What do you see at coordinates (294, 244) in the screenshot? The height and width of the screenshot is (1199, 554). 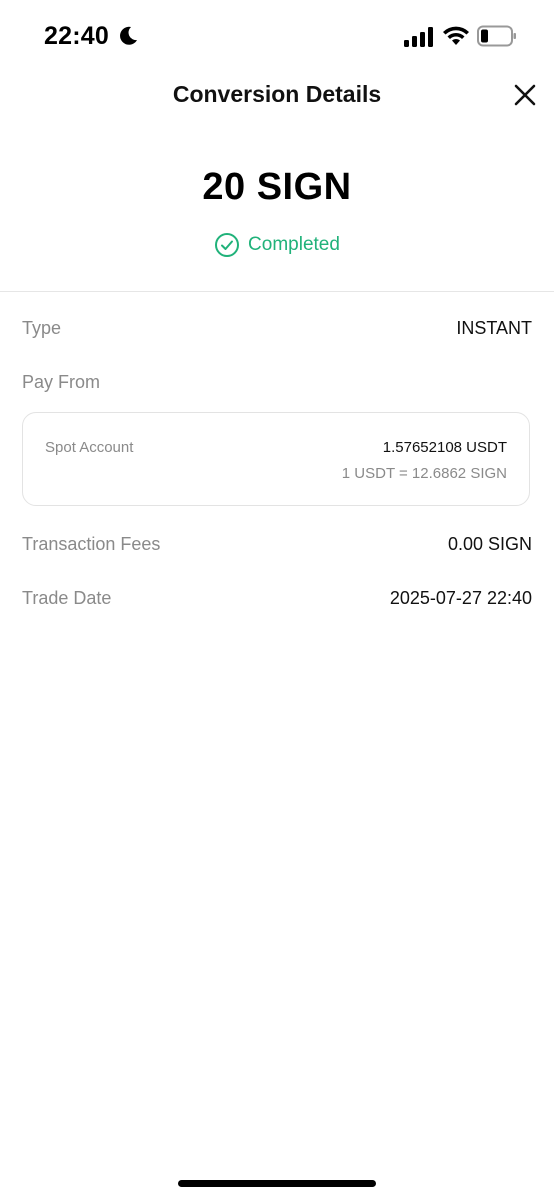 I see `status-label: Completed` at bounding box center [294, 244].